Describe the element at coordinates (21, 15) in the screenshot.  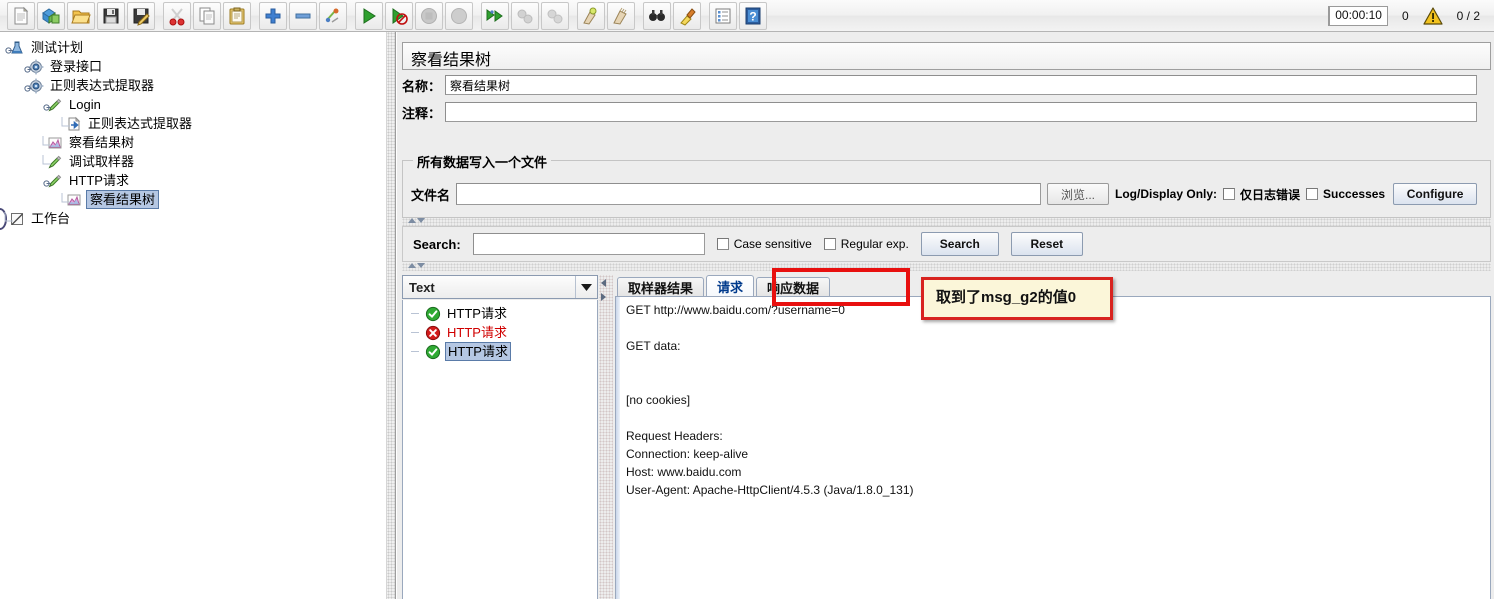
I see `new-icon` at that location.